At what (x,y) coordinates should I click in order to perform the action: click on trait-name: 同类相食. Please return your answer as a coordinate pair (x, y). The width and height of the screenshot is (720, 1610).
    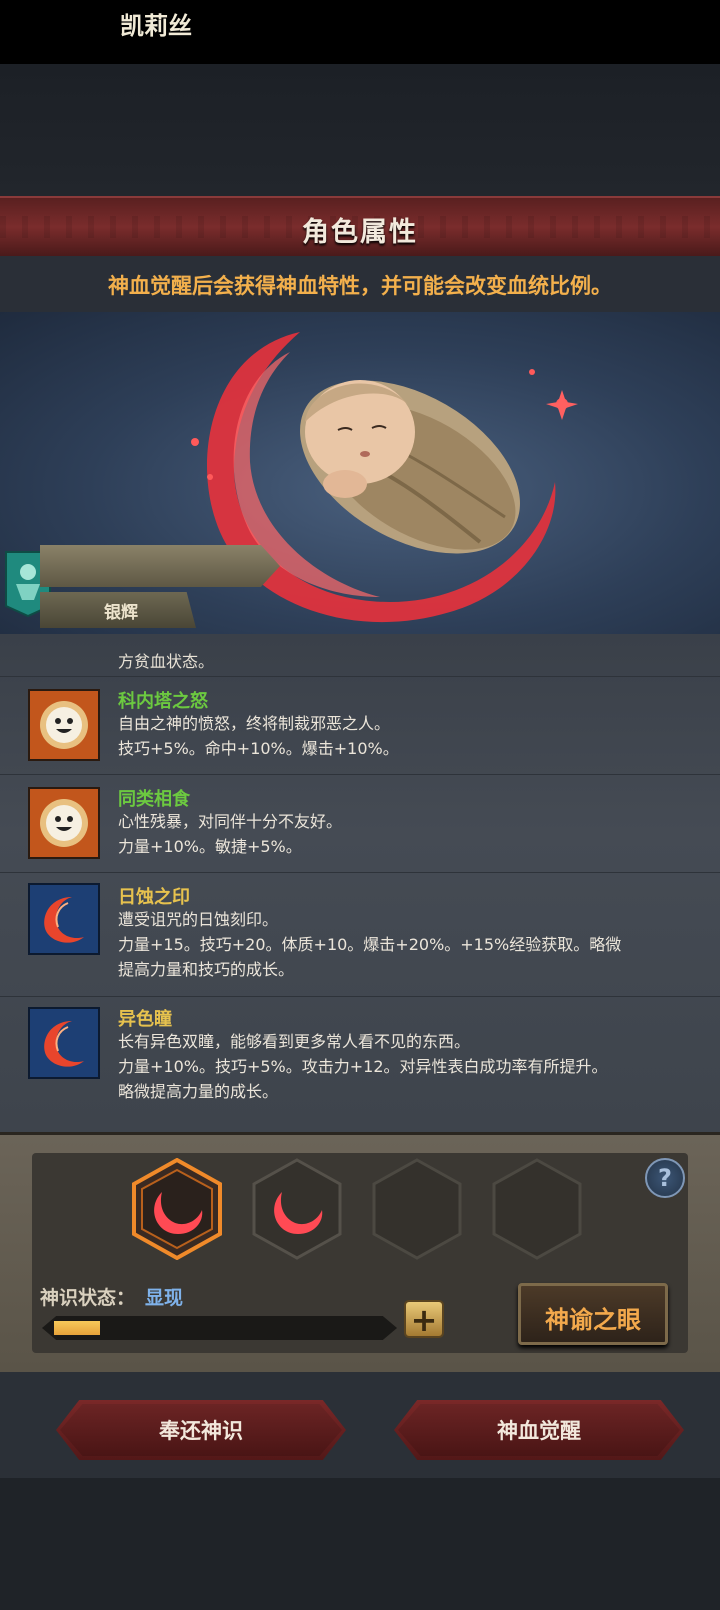
    Looking at the image, I should click on (154, 799).